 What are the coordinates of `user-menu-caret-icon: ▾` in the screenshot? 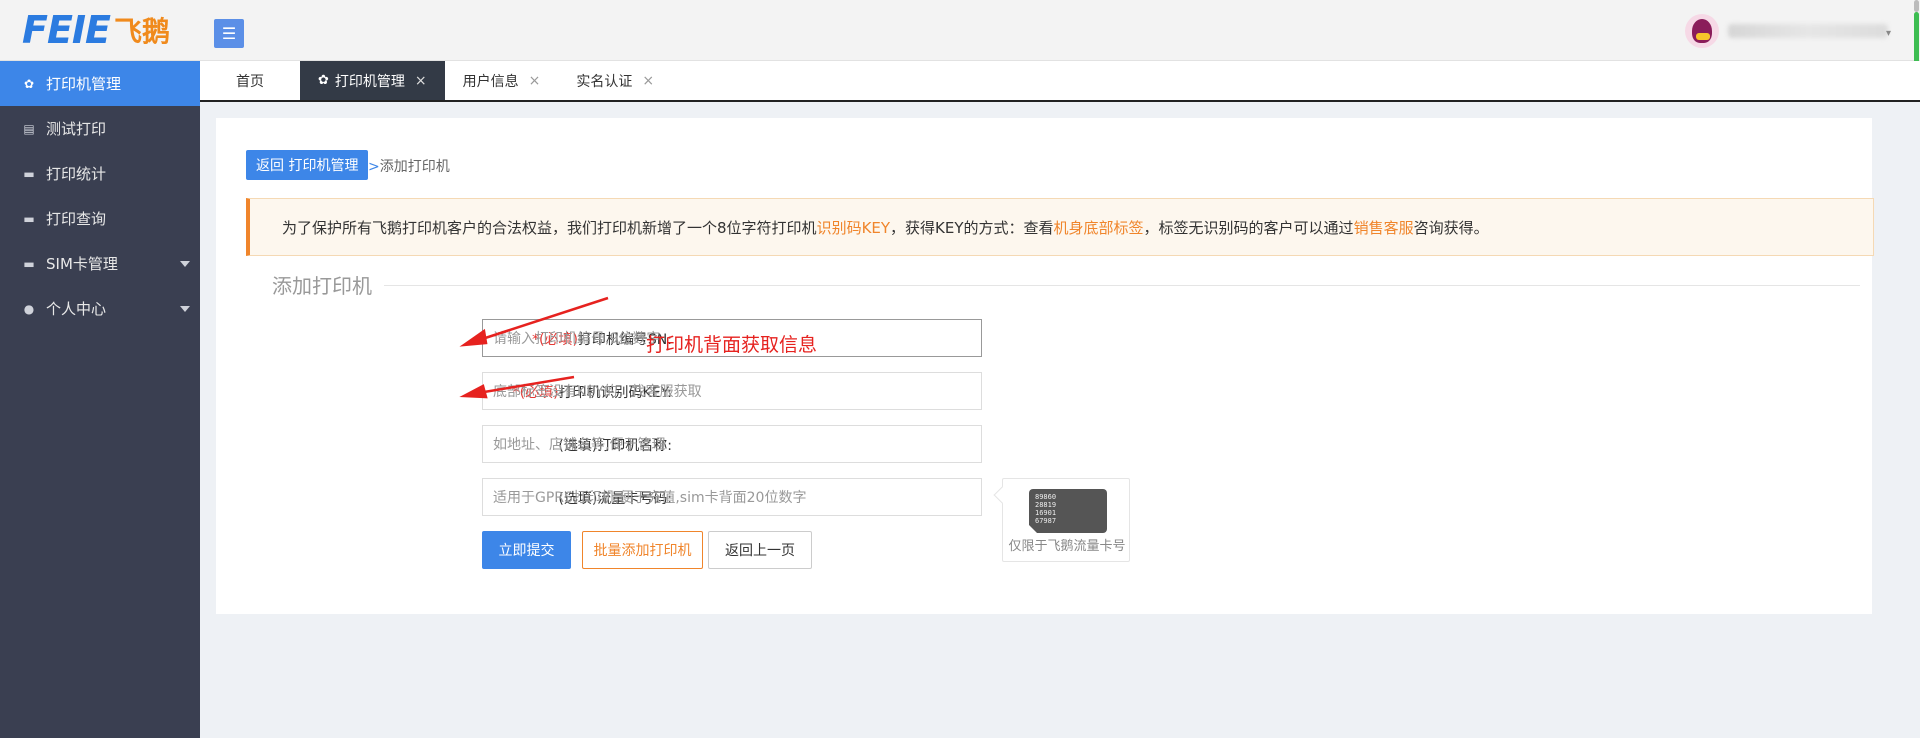 It's located at (1888, 33).